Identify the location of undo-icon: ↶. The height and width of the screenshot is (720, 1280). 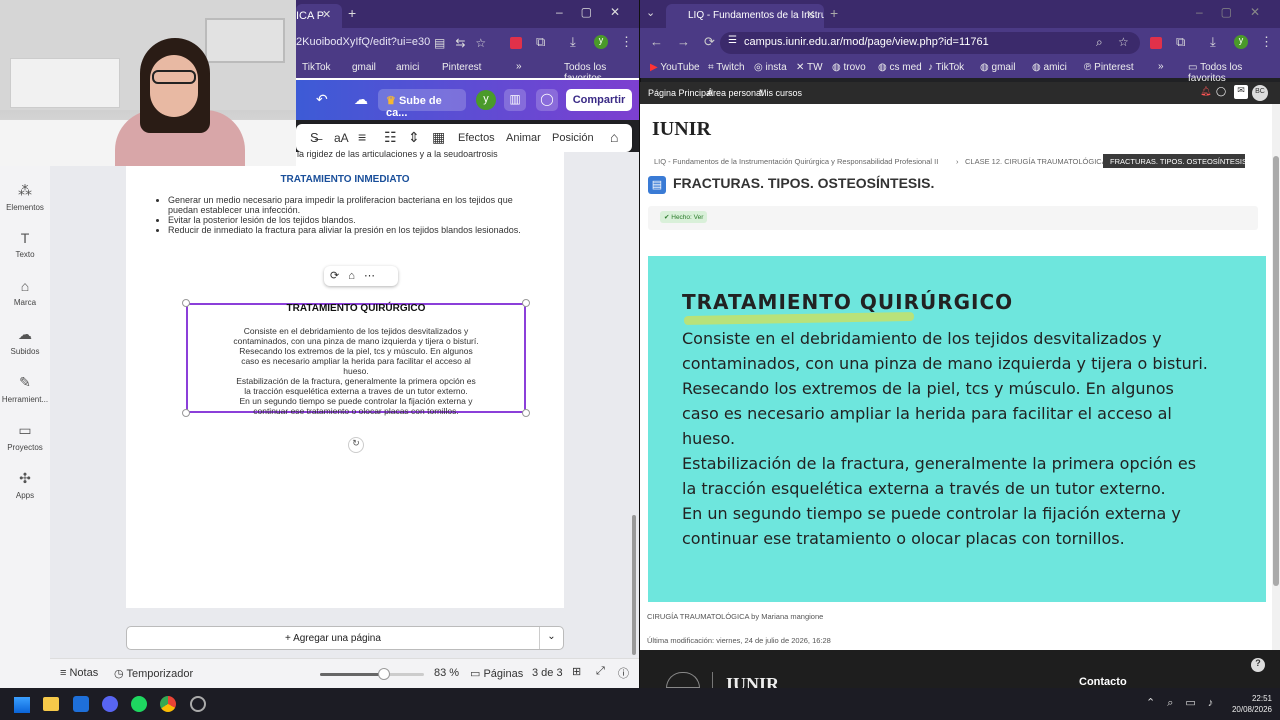
(322, 99).